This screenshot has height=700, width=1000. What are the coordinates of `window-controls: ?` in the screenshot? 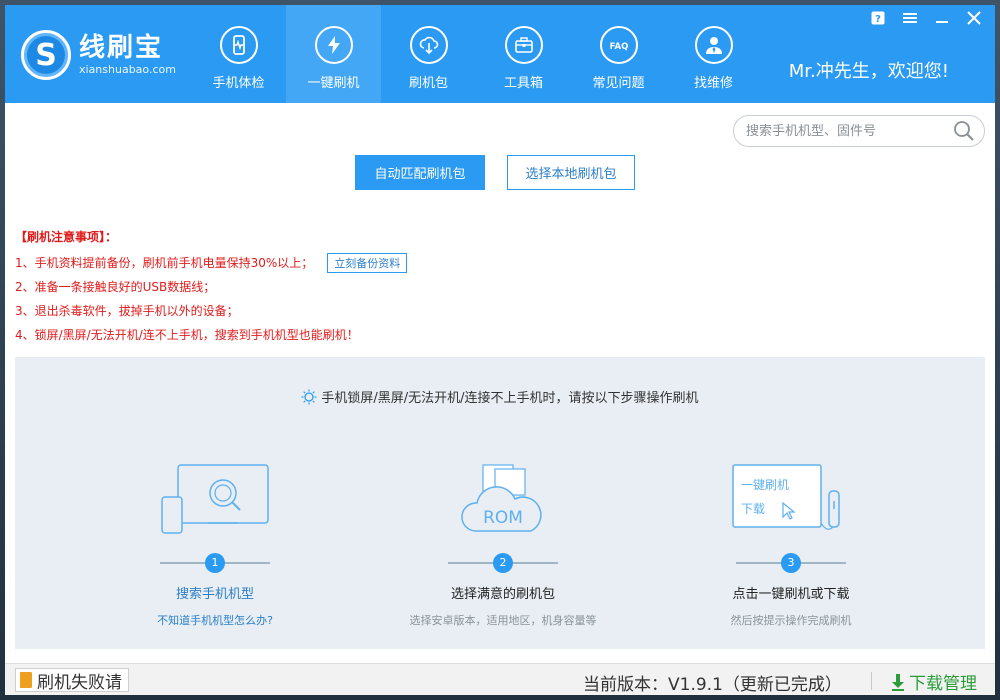 It's located at (926, 18).